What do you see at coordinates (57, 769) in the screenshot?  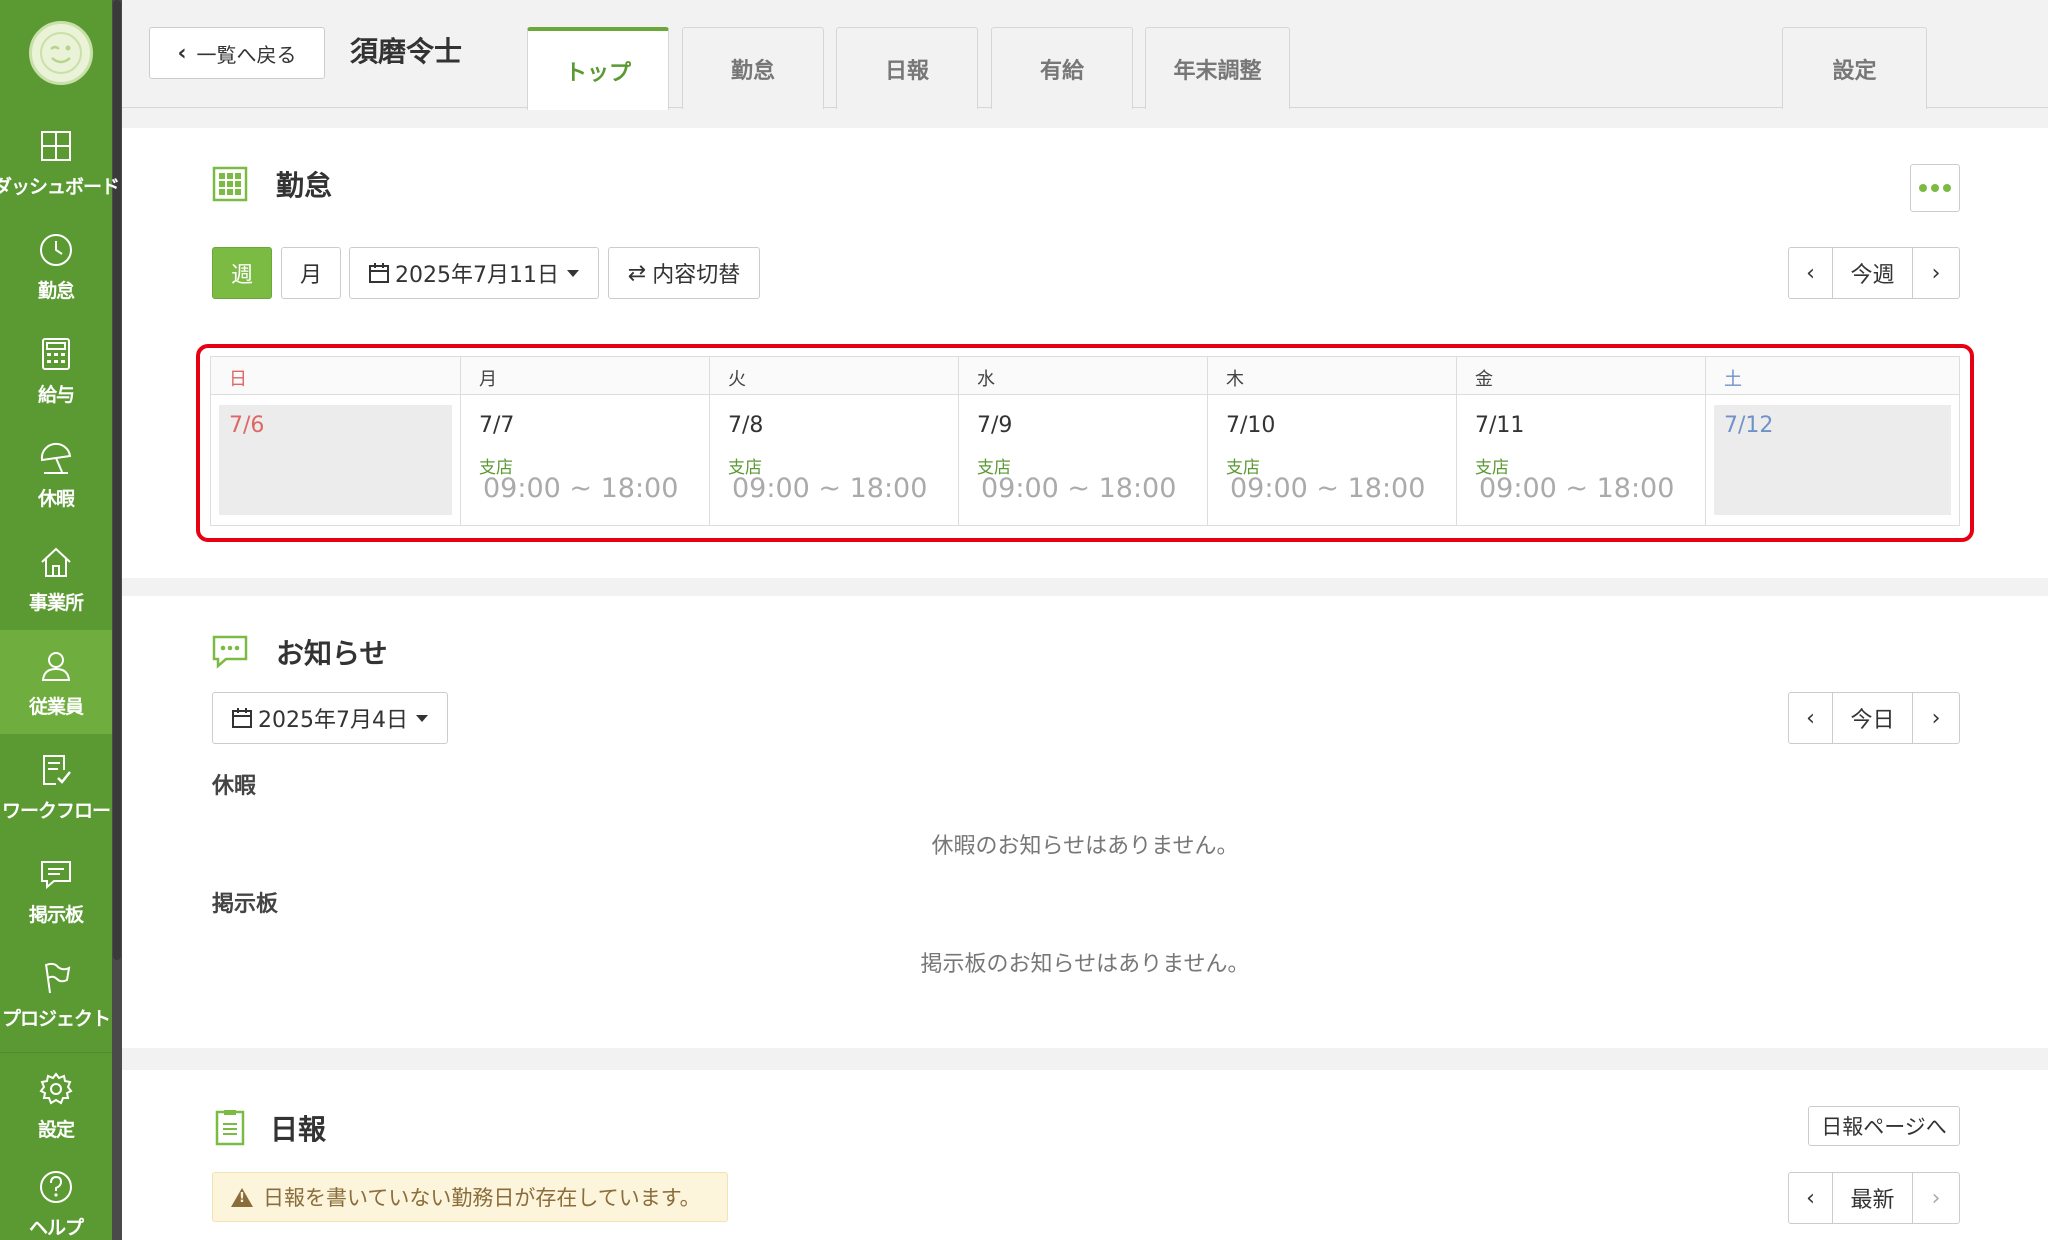 I see `workflow-icon` at bounding box center [57, 769].